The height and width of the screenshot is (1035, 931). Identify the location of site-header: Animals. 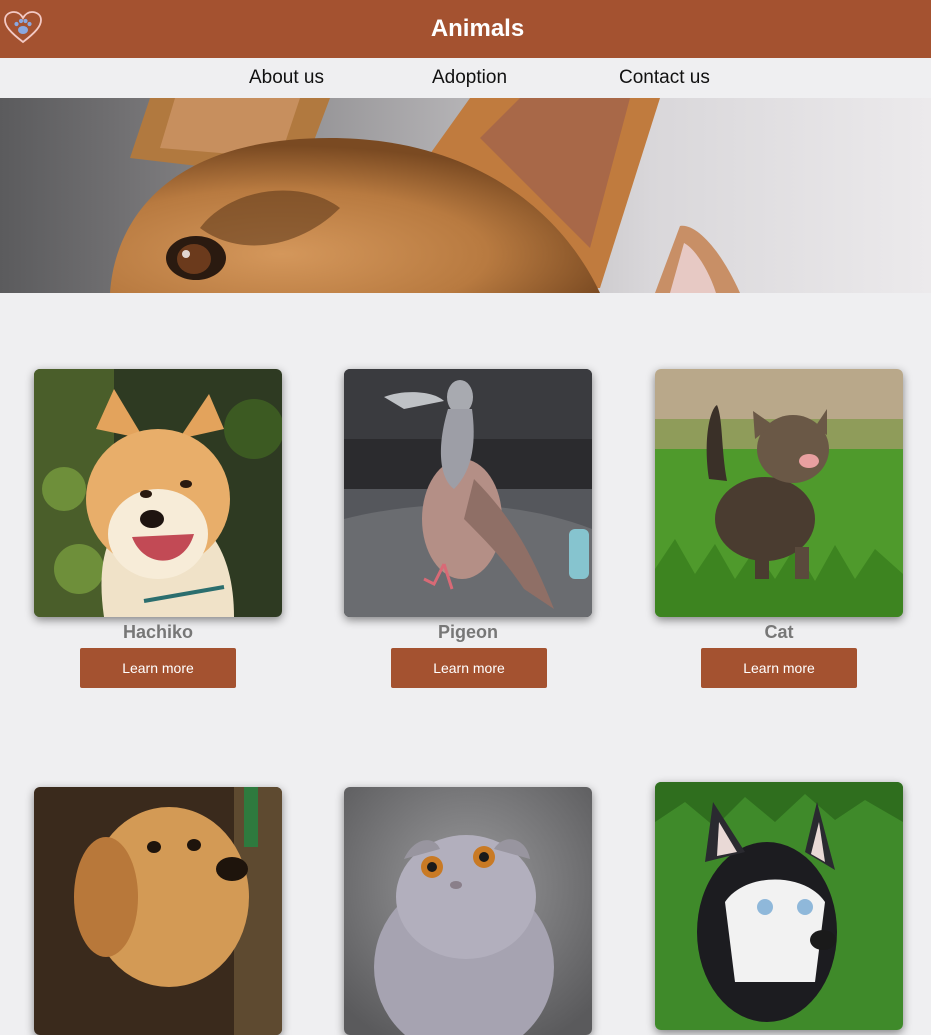
(465, 29).